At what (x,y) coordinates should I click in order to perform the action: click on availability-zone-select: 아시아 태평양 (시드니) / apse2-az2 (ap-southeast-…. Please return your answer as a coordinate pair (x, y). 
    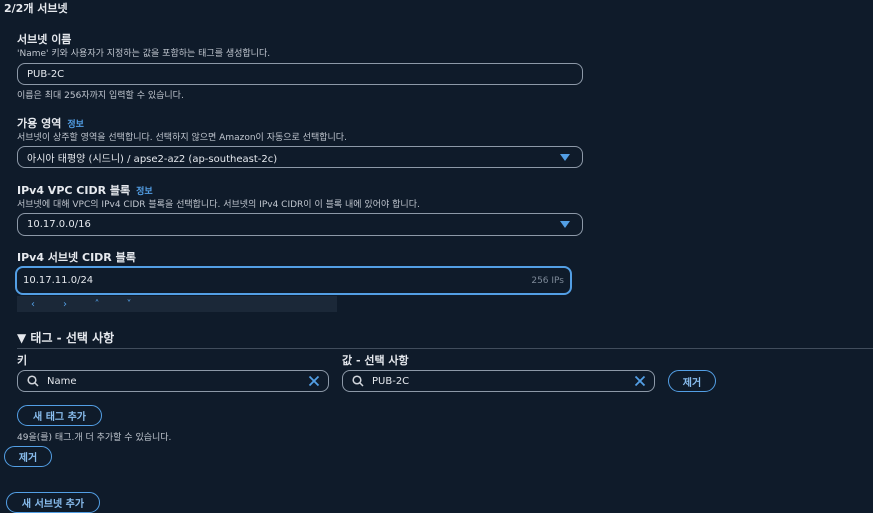
    Looking at the image, I should click on (300, 157).